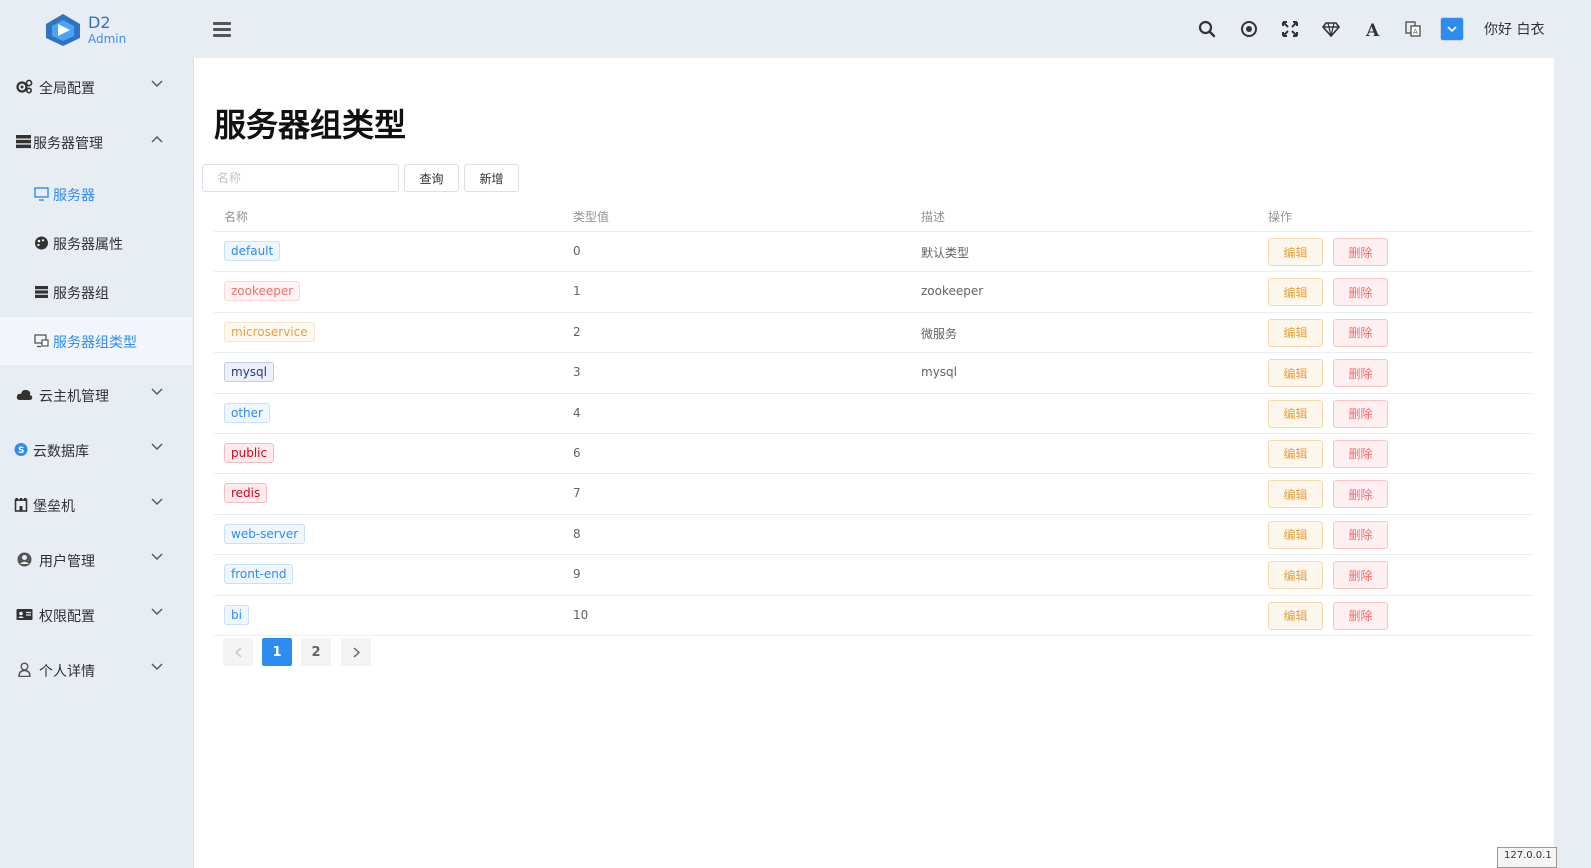 Image resolution: width=1591 pixels, height=868 pixels. I want to click on column-header-name: 名称, so click(236, 217).